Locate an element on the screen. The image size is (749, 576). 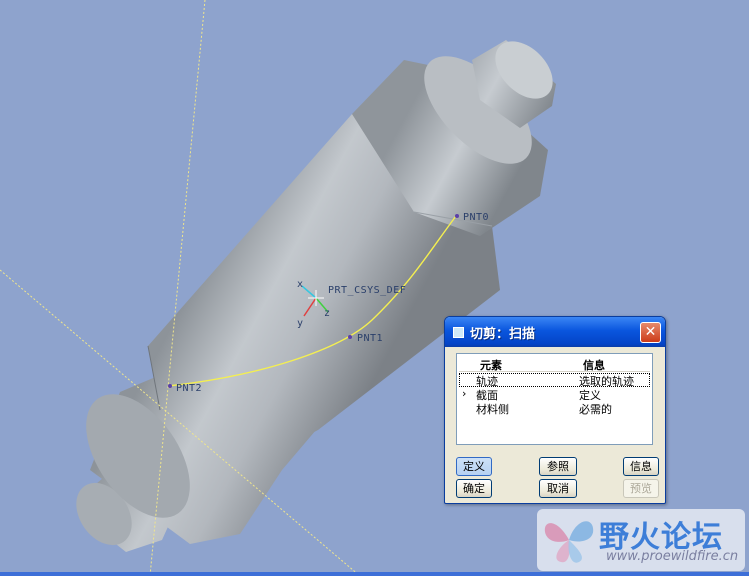
column-header-element: 元素 is located at coordinates (491, 365).